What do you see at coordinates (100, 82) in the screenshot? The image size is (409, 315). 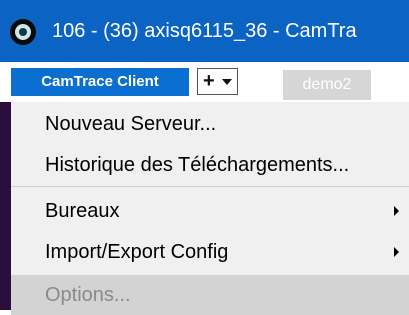 I see `camtrace-client-button: CamTrace Client` at bounding box center [100, 82].